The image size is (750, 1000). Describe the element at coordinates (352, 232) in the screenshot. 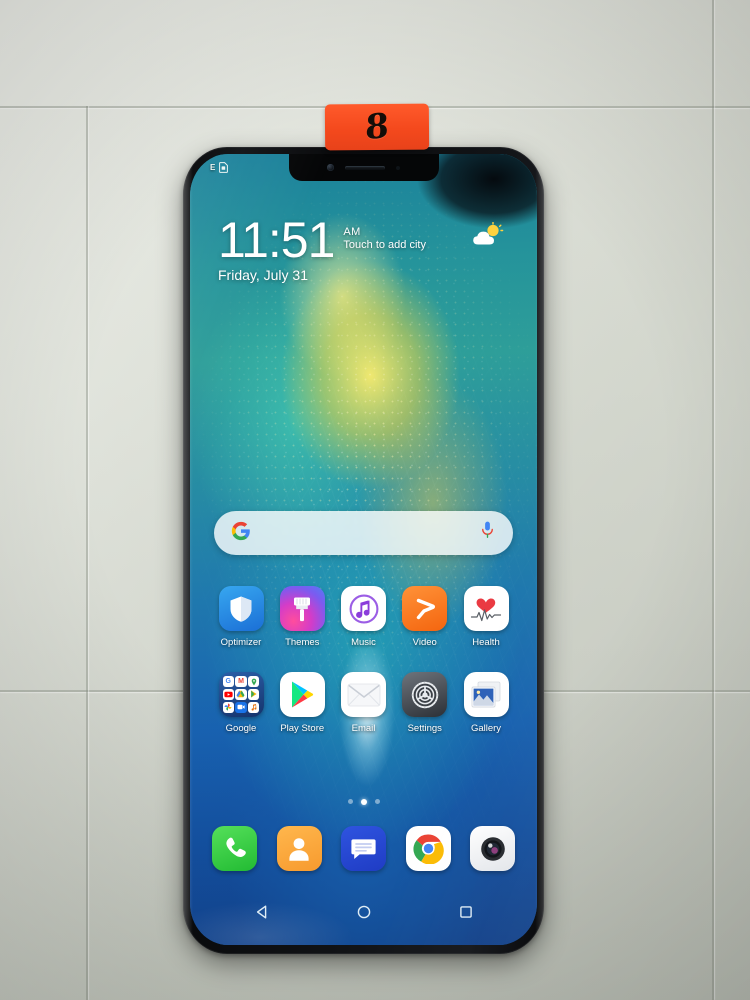

I see `clock-ampm: AM` at that location.